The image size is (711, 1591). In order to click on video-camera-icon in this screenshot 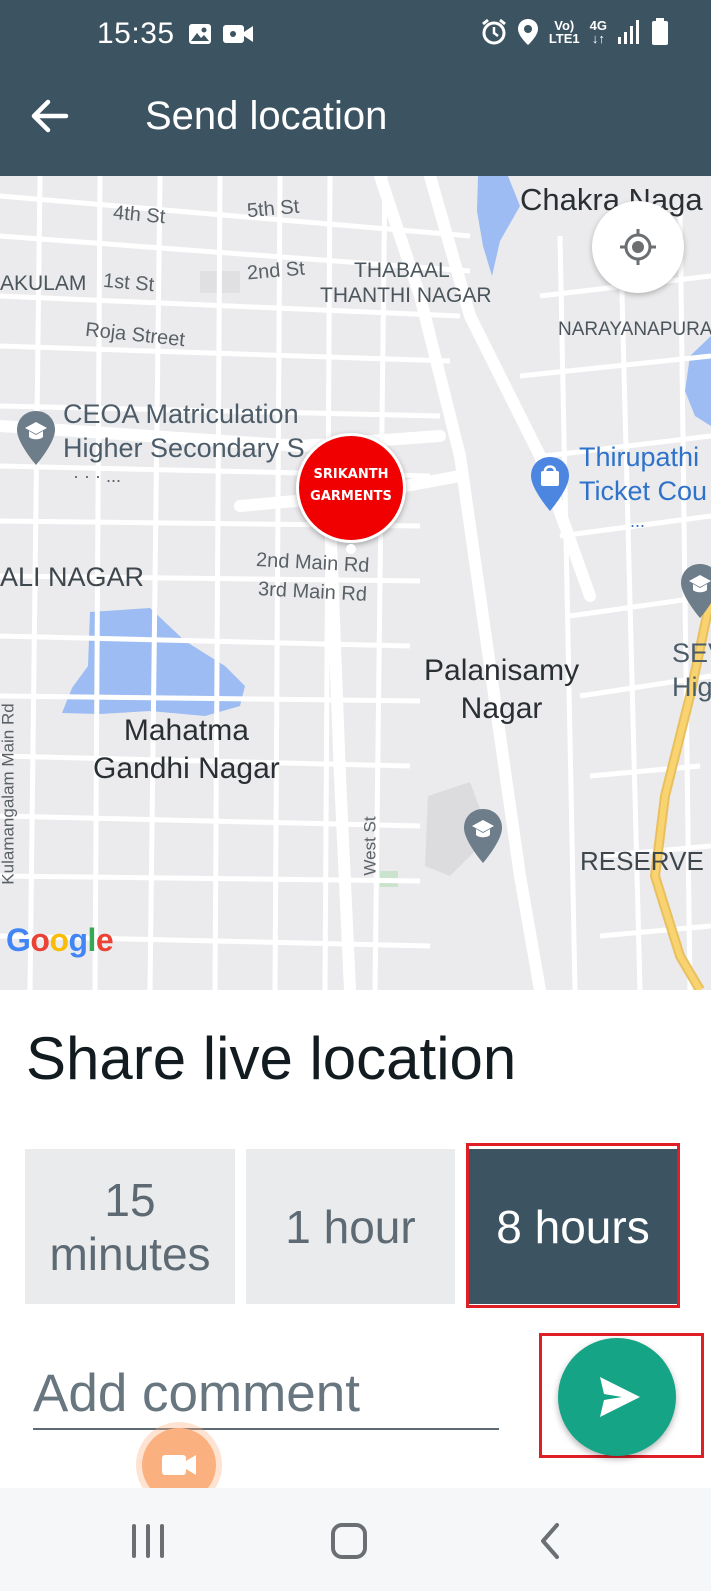, I will do `click(238, 34)`.